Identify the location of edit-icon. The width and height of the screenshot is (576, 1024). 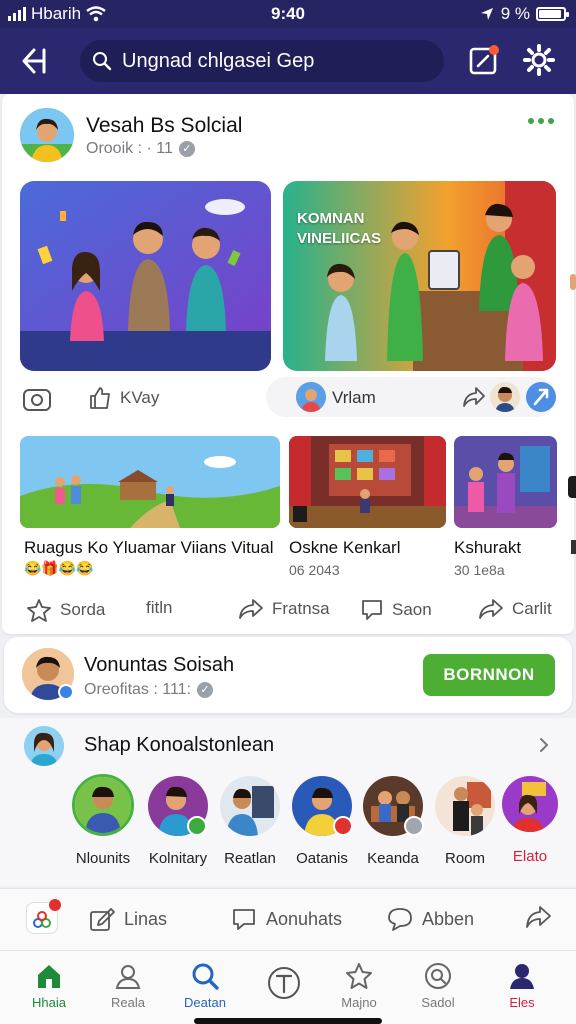
(102, 919).